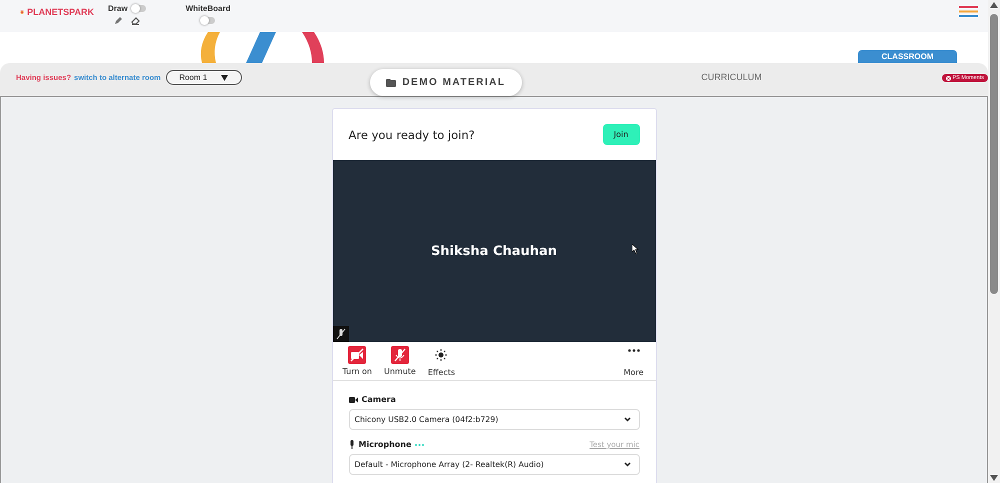 This screenshot has width=1000, height=483. What do you see at coordinates (948, 78) in the screenshot?
I see `close-icon` at bounding box center [948, 78].